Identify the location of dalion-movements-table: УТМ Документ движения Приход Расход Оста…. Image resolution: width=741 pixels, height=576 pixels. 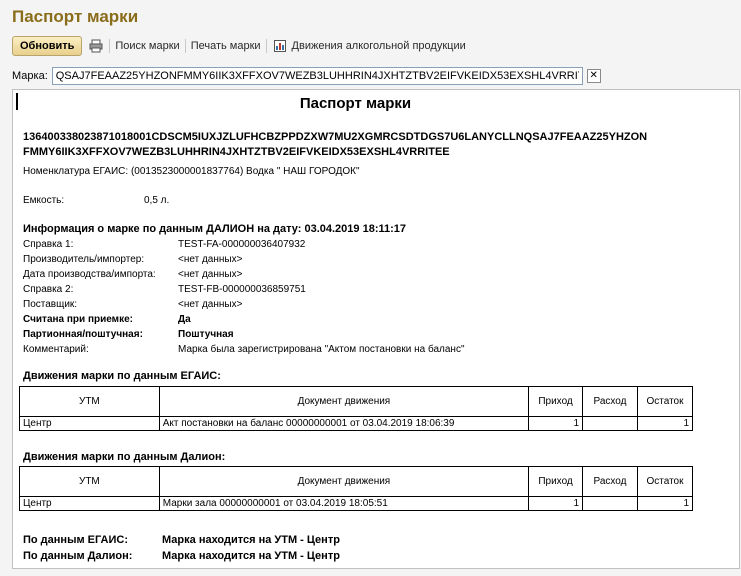
(356, 488).